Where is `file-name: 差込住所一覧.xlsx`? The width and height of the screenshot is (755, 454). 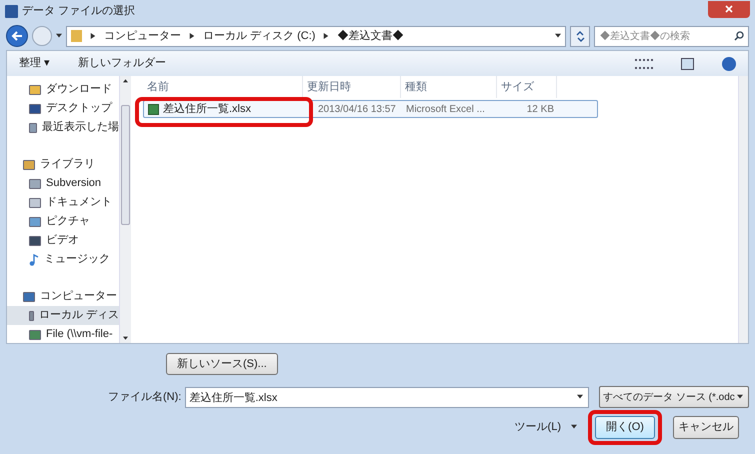
file-name: 差込住所一覧.xlsx is located at coordinates (207, 109).